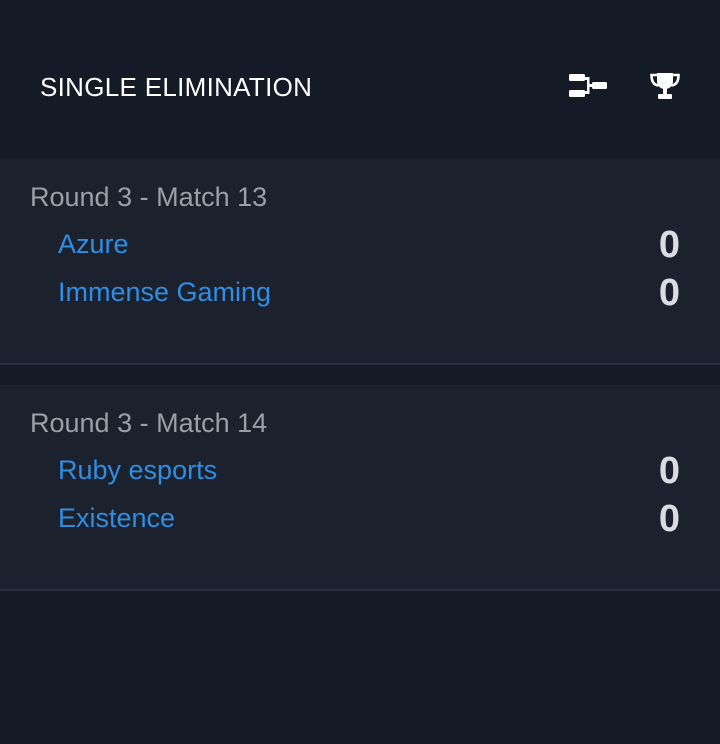  Describe the element at coordinates (149, 197) in the screenshot. I see `round-label: Round 3 - Match 13` at that location.